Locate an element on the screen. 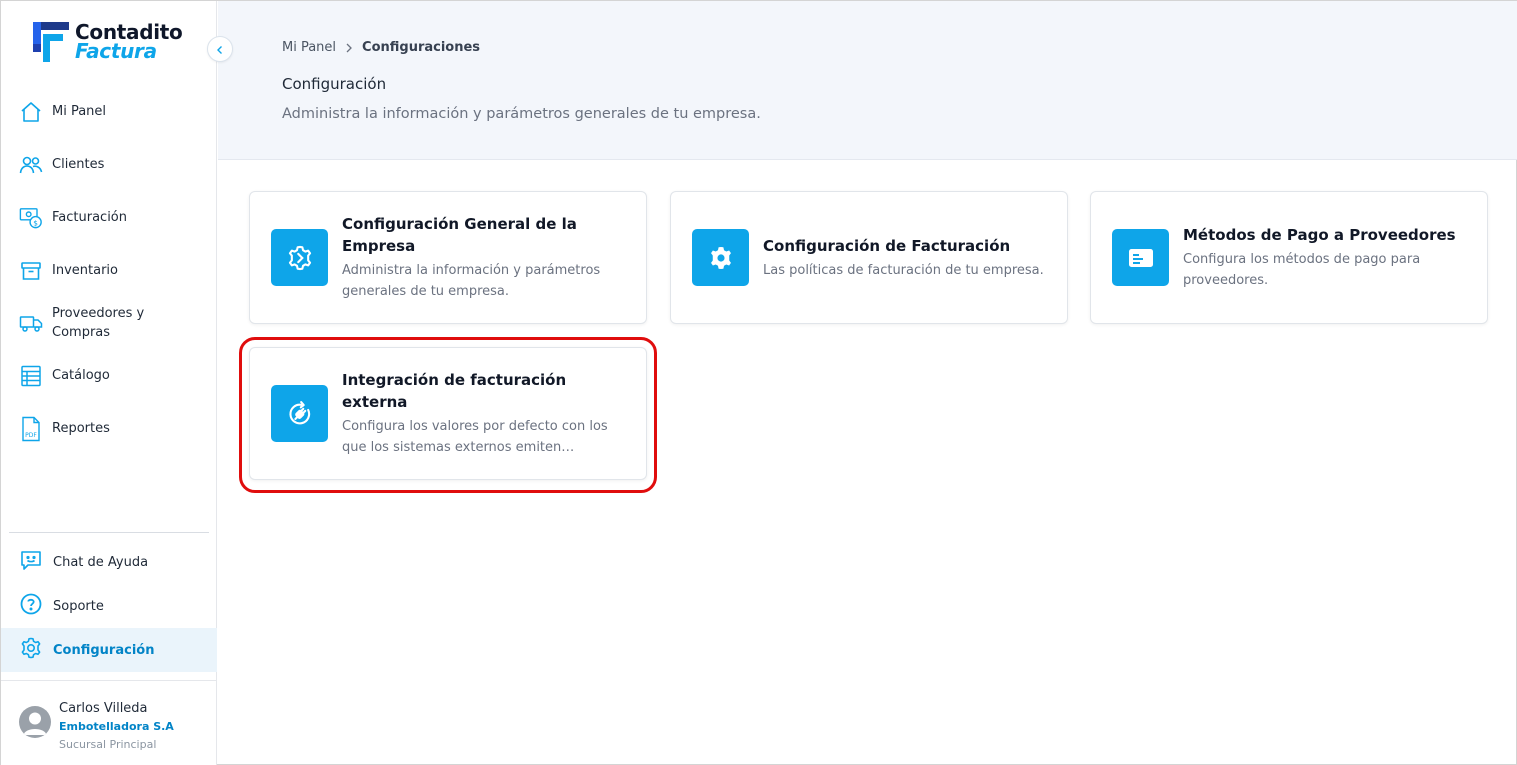 Image resolution: width=1517 pixels, height=765 pixels. breadcrumb-current: Configuraciones is located at coordinates (421, 47).